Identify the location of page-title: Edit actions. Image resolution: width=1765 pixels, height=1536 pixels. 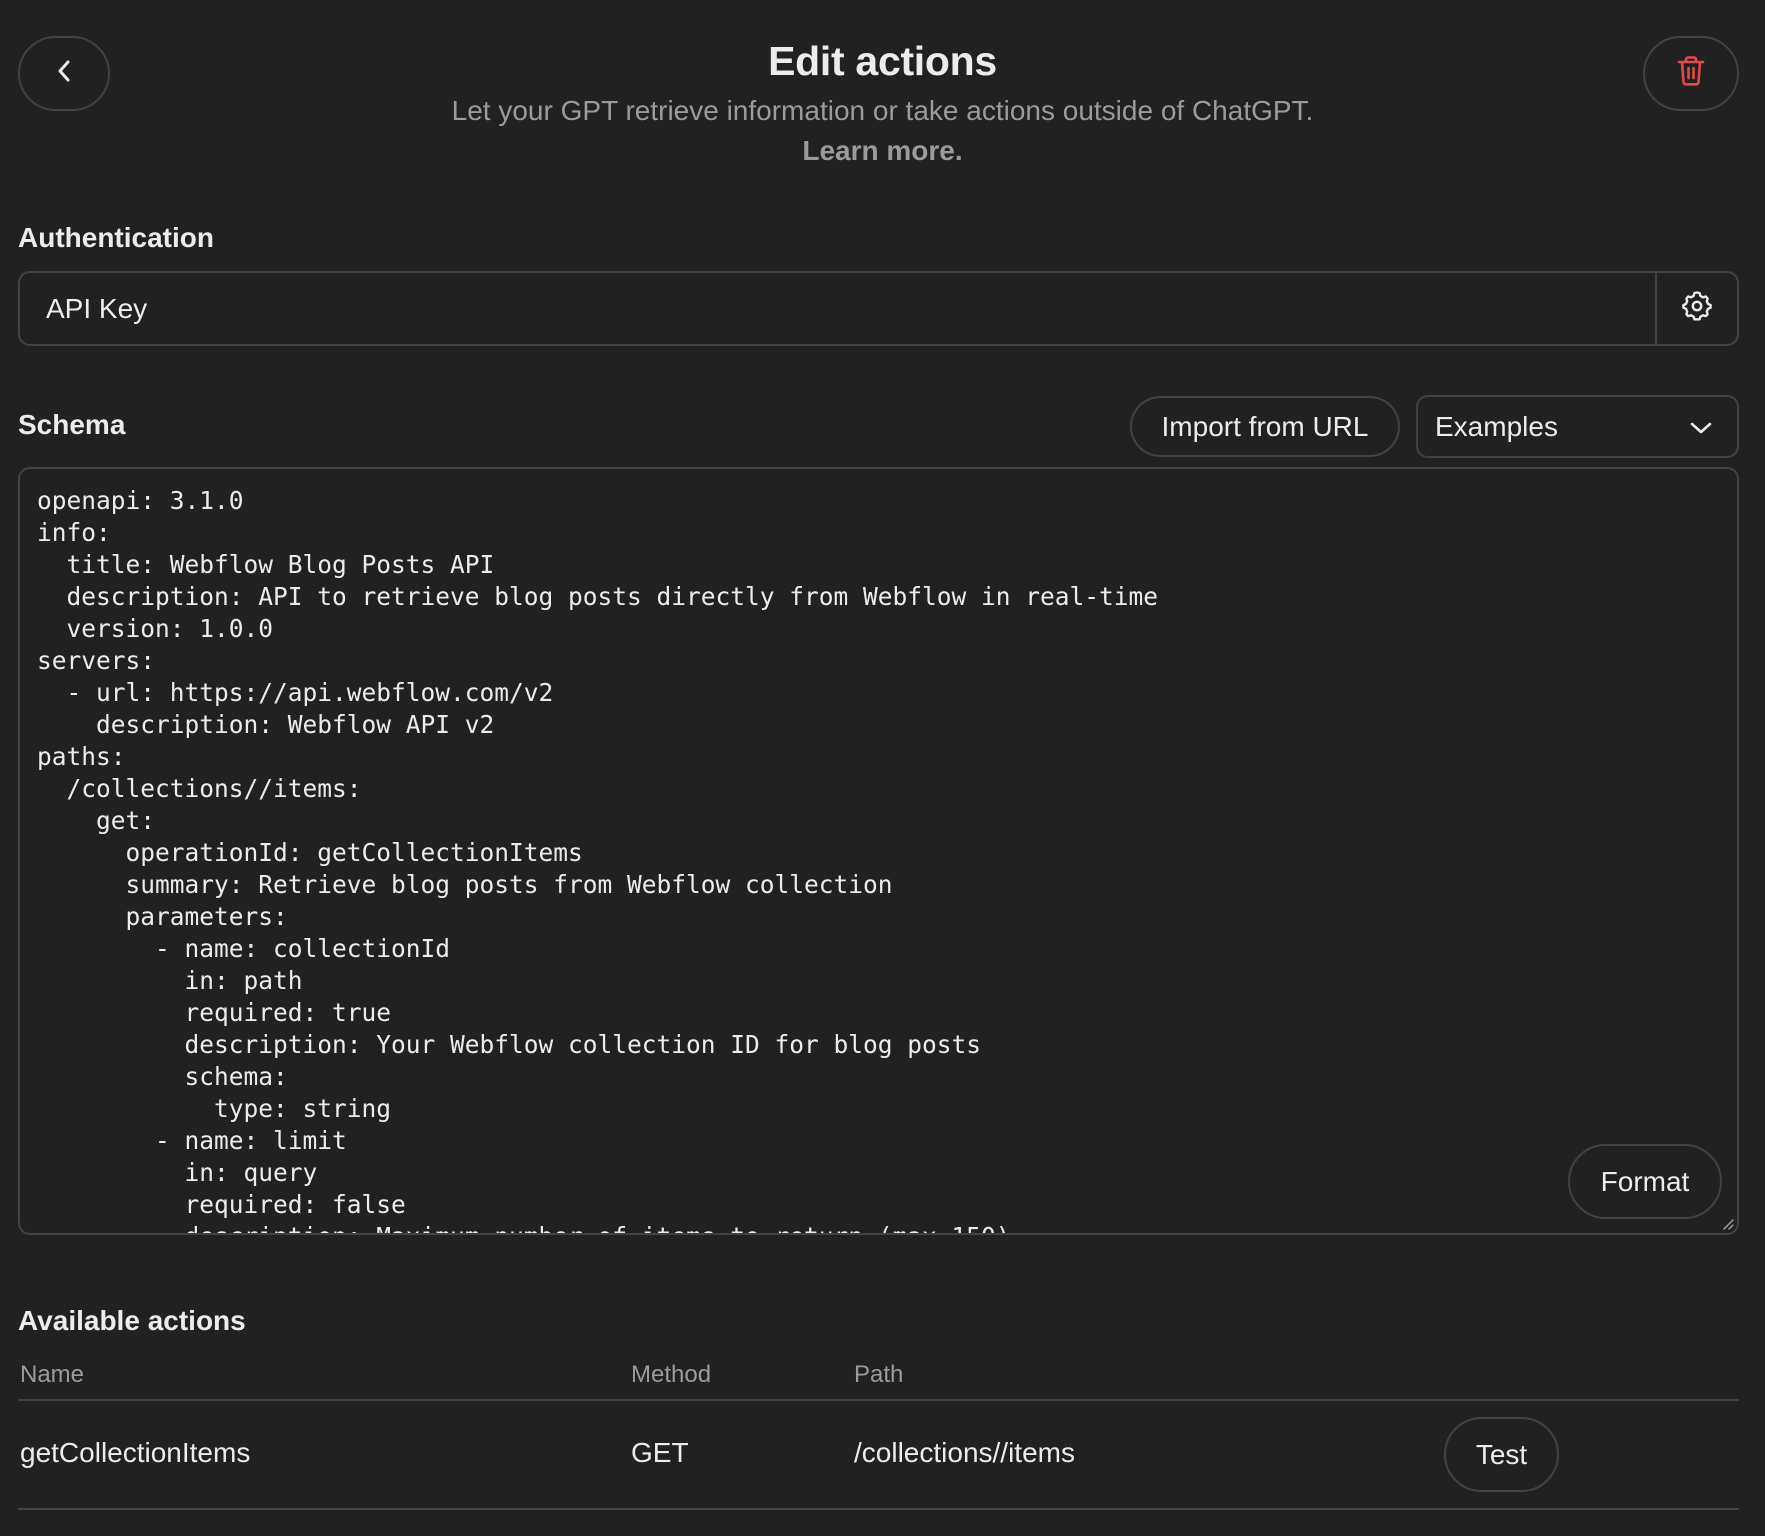
(882, 61).